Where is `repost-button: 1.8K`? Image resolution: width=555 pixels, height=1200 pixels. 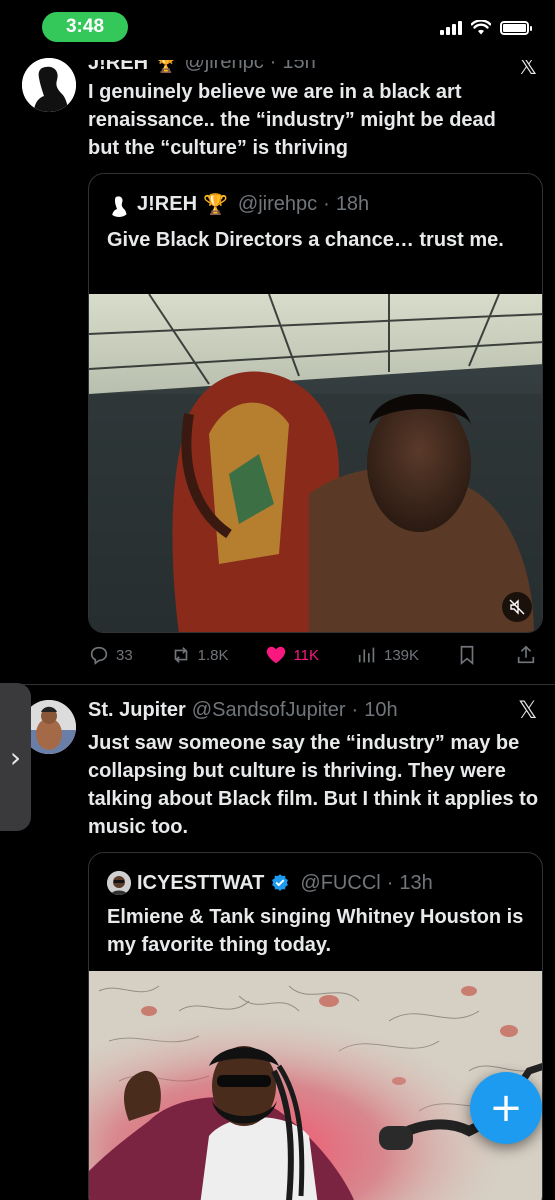
repost-button: 1.8K is located at coordinates (199, 655).